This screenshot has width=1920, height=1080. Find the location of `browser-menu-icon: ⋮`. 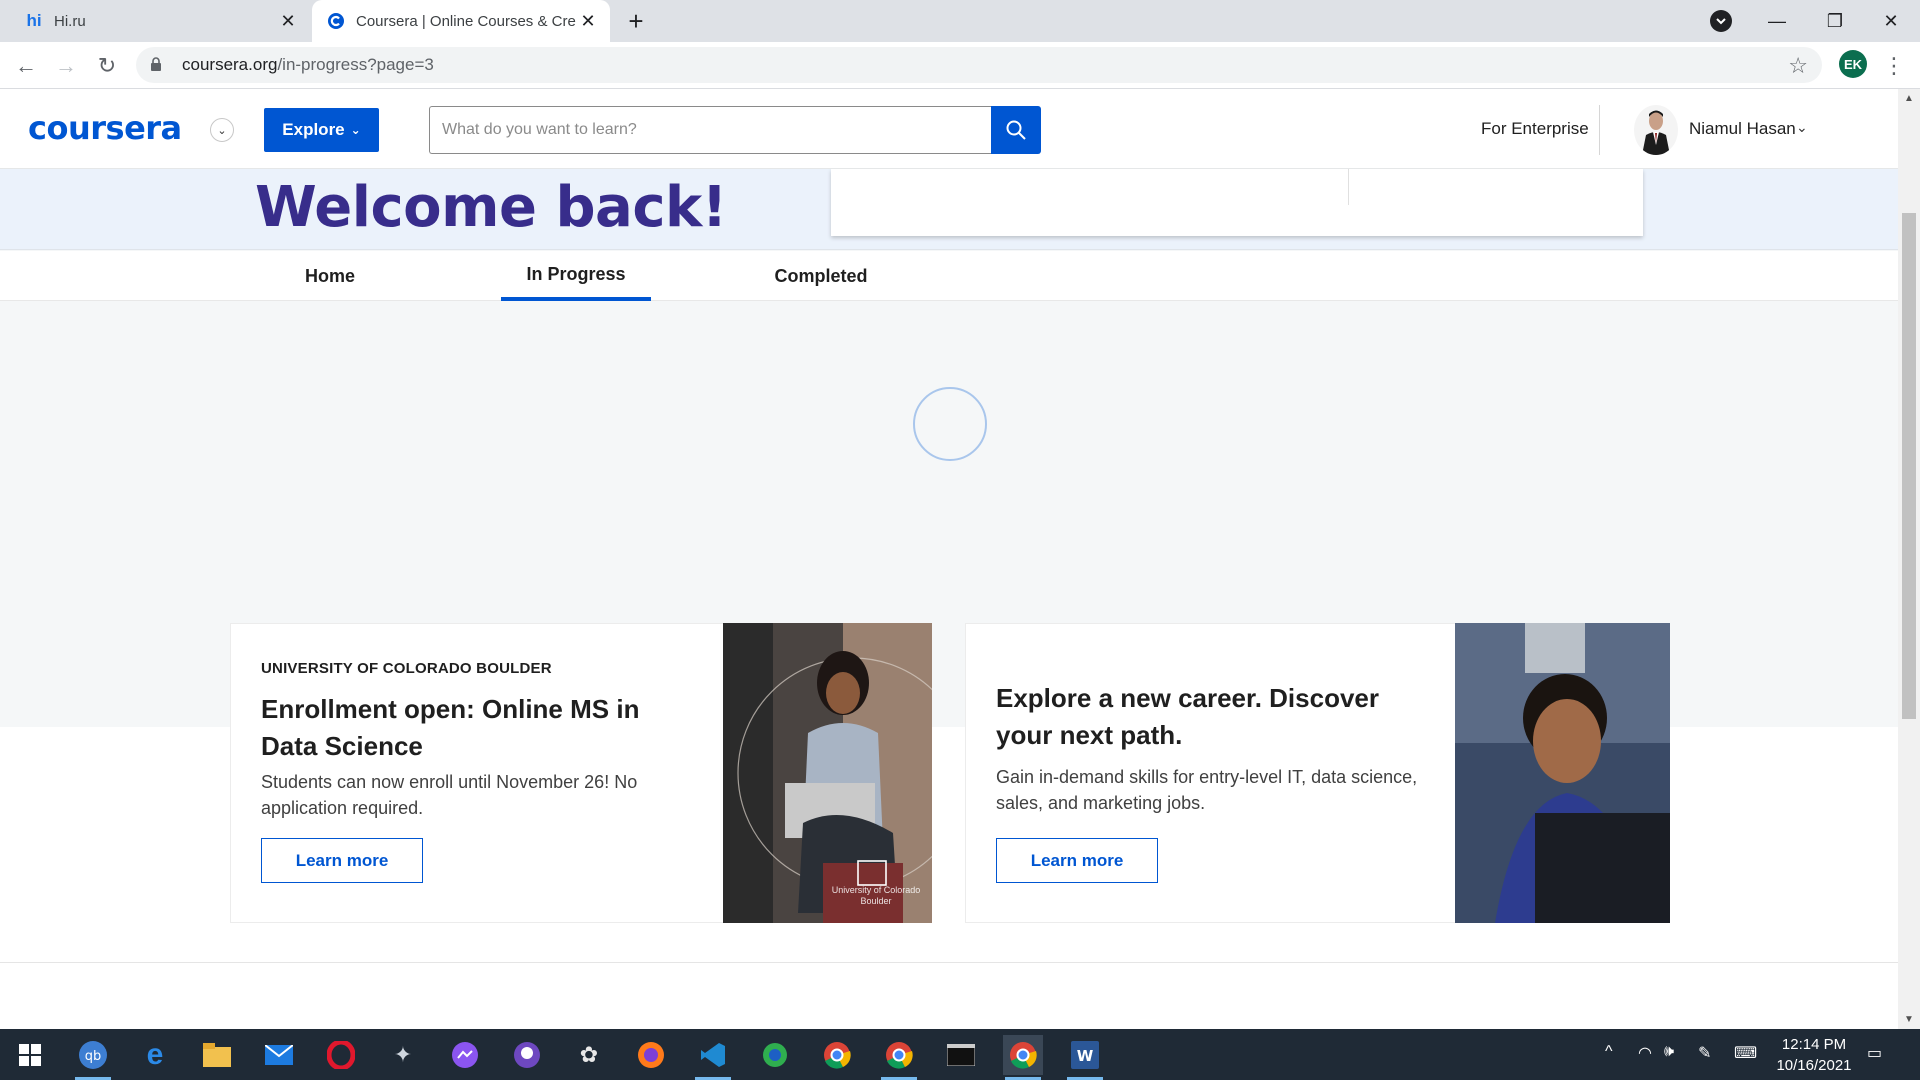

browser-menu-icon: ⋮ is located at coordinates (1894, 66).